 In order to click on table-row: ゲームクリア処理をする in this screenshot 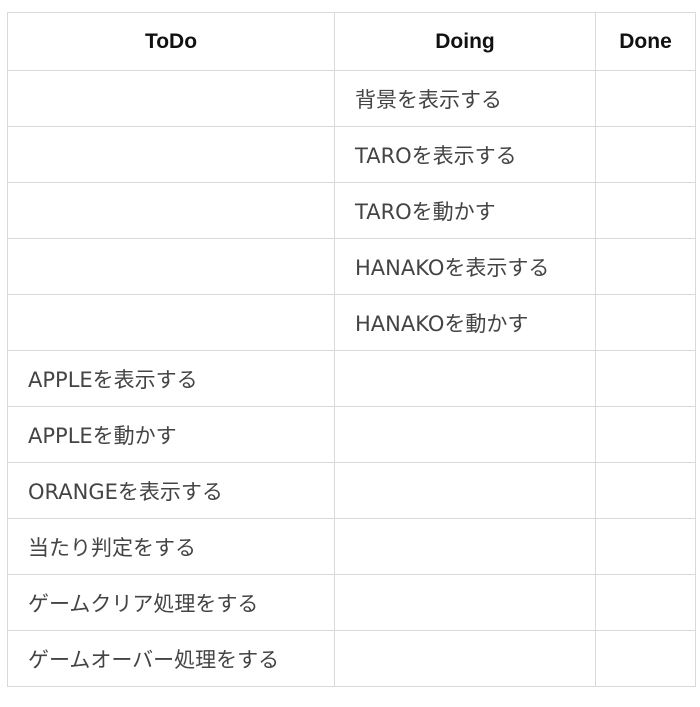, I will do `click(351, 602)`.